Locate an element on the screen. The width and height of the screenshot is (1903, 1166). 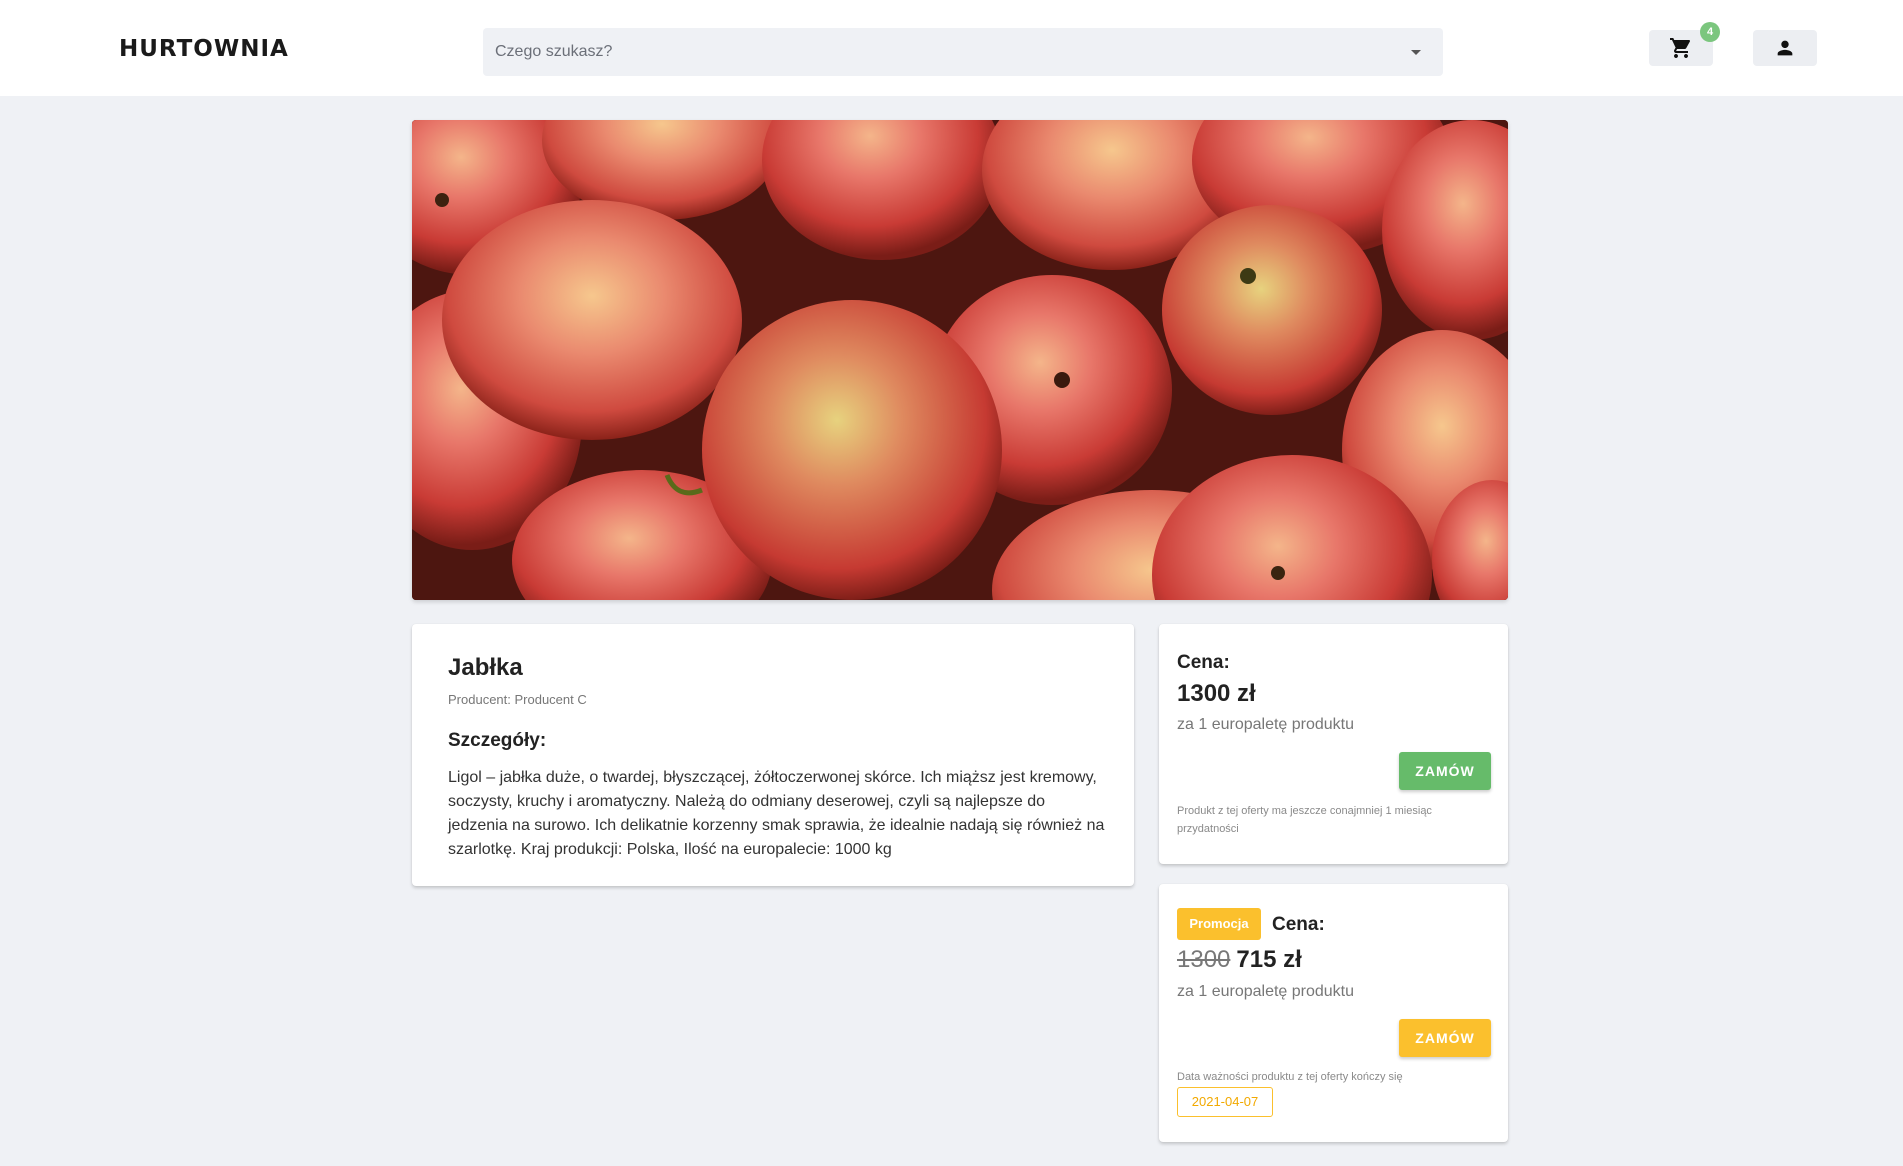
details-heading: Szczegóły: is located at coordinates (497, 740).